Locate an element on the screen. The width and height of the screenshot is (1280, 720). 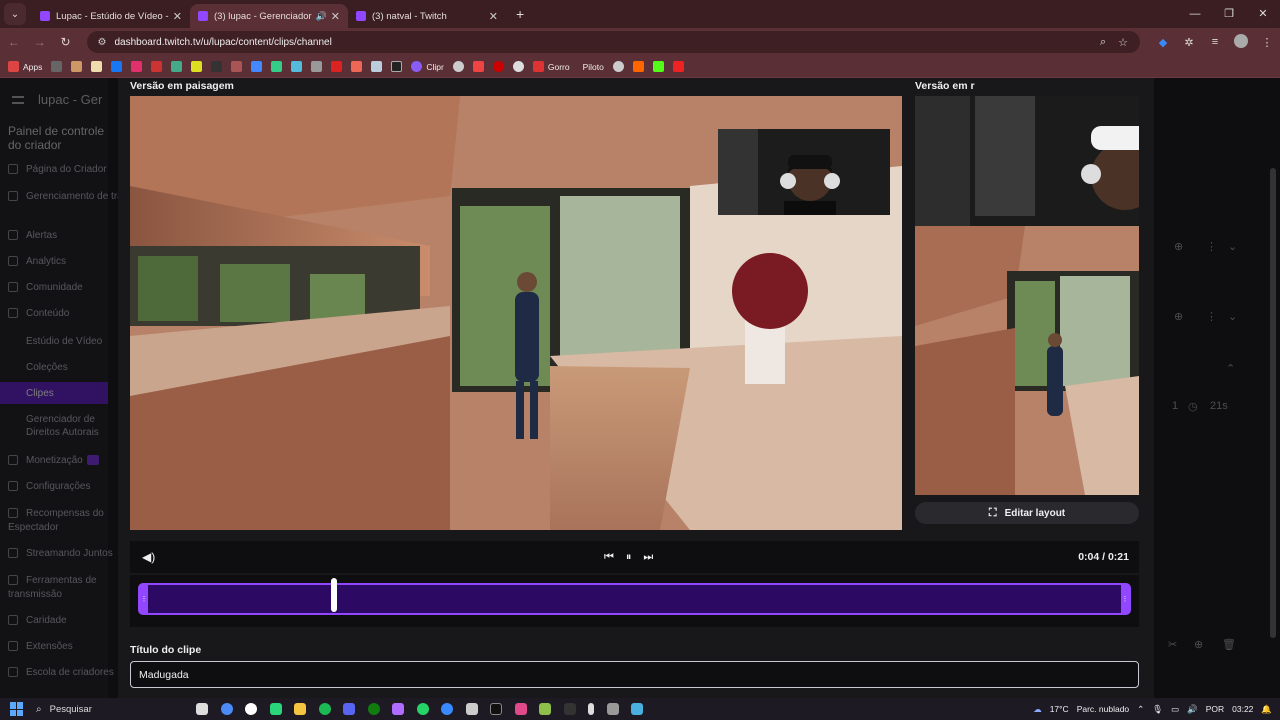
taskbar-search: ⌕ Pesquisar is located at coordinates (101, 709).